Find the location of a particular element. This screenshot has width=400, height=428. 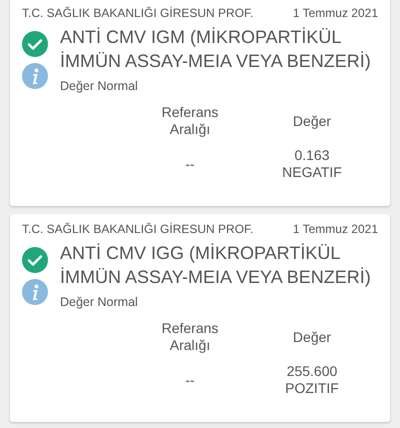

test-name: ANTİ CMV IGM (MİKROPARTİKÜL İMMÜN ASSAY-MEIA VEYA BENZERİ) is located at coordinates (216, 49).